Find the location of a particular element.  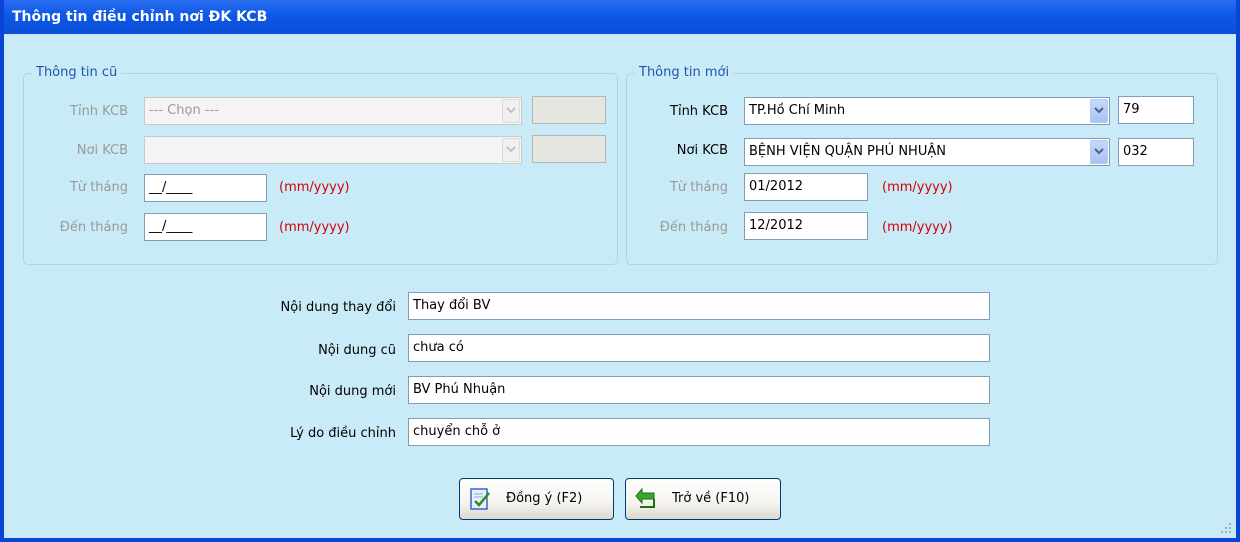

old-province-code is located at coordinates (569, 110).